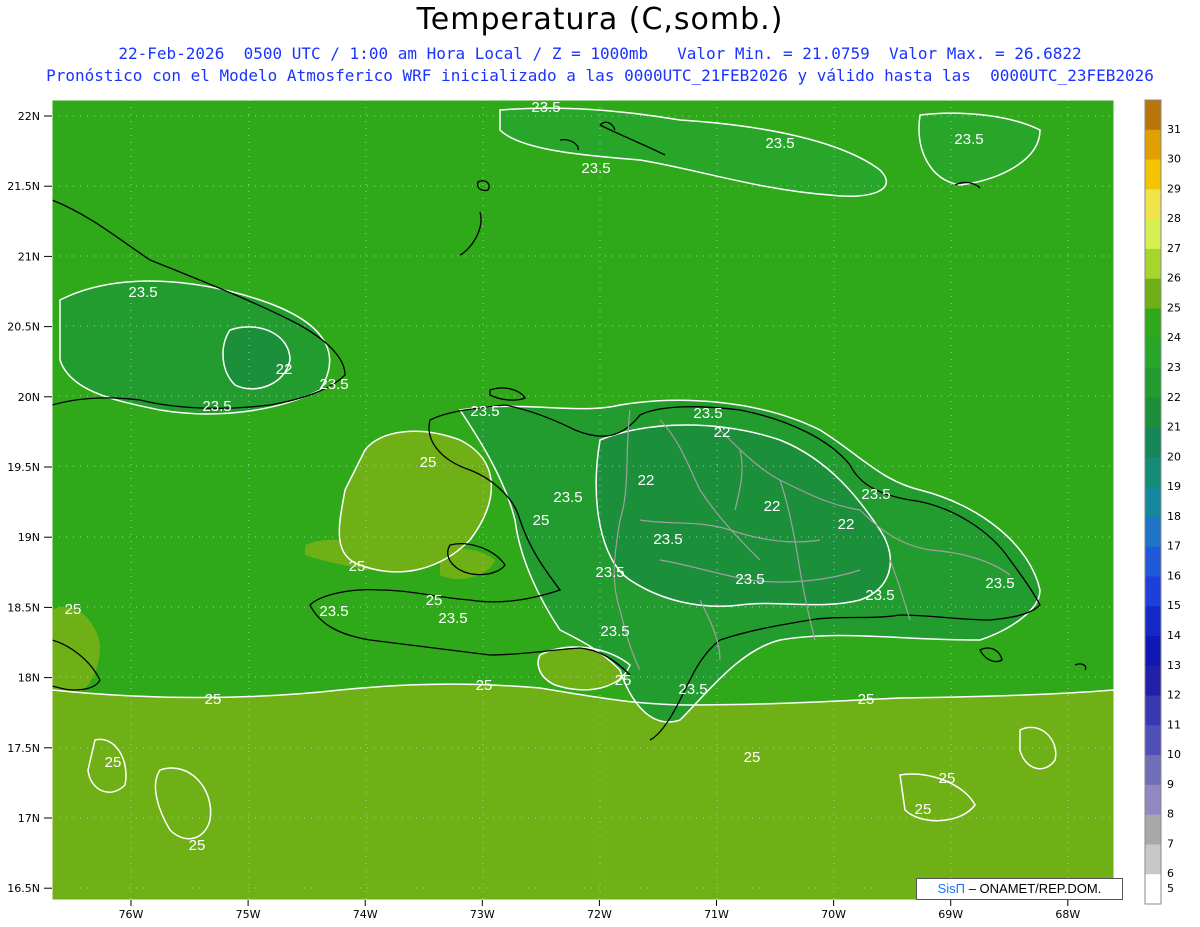 This screenshot has height=927, width=1200. Describe the element at coordinates (951, 888) in the screenshot. I see `credit-brand: SisΠ` at that location.